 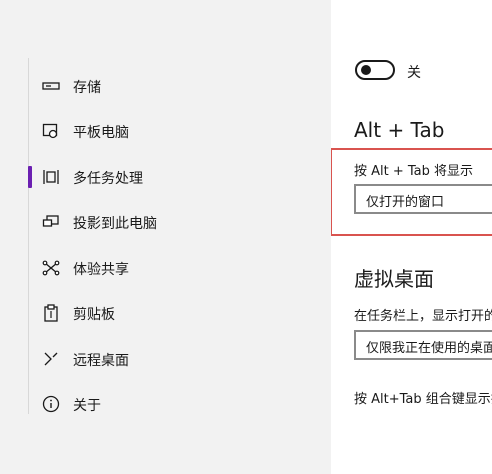 I want to click on sidebar-item-shared-experiences: 体验共享, so click(x=180, y=268).